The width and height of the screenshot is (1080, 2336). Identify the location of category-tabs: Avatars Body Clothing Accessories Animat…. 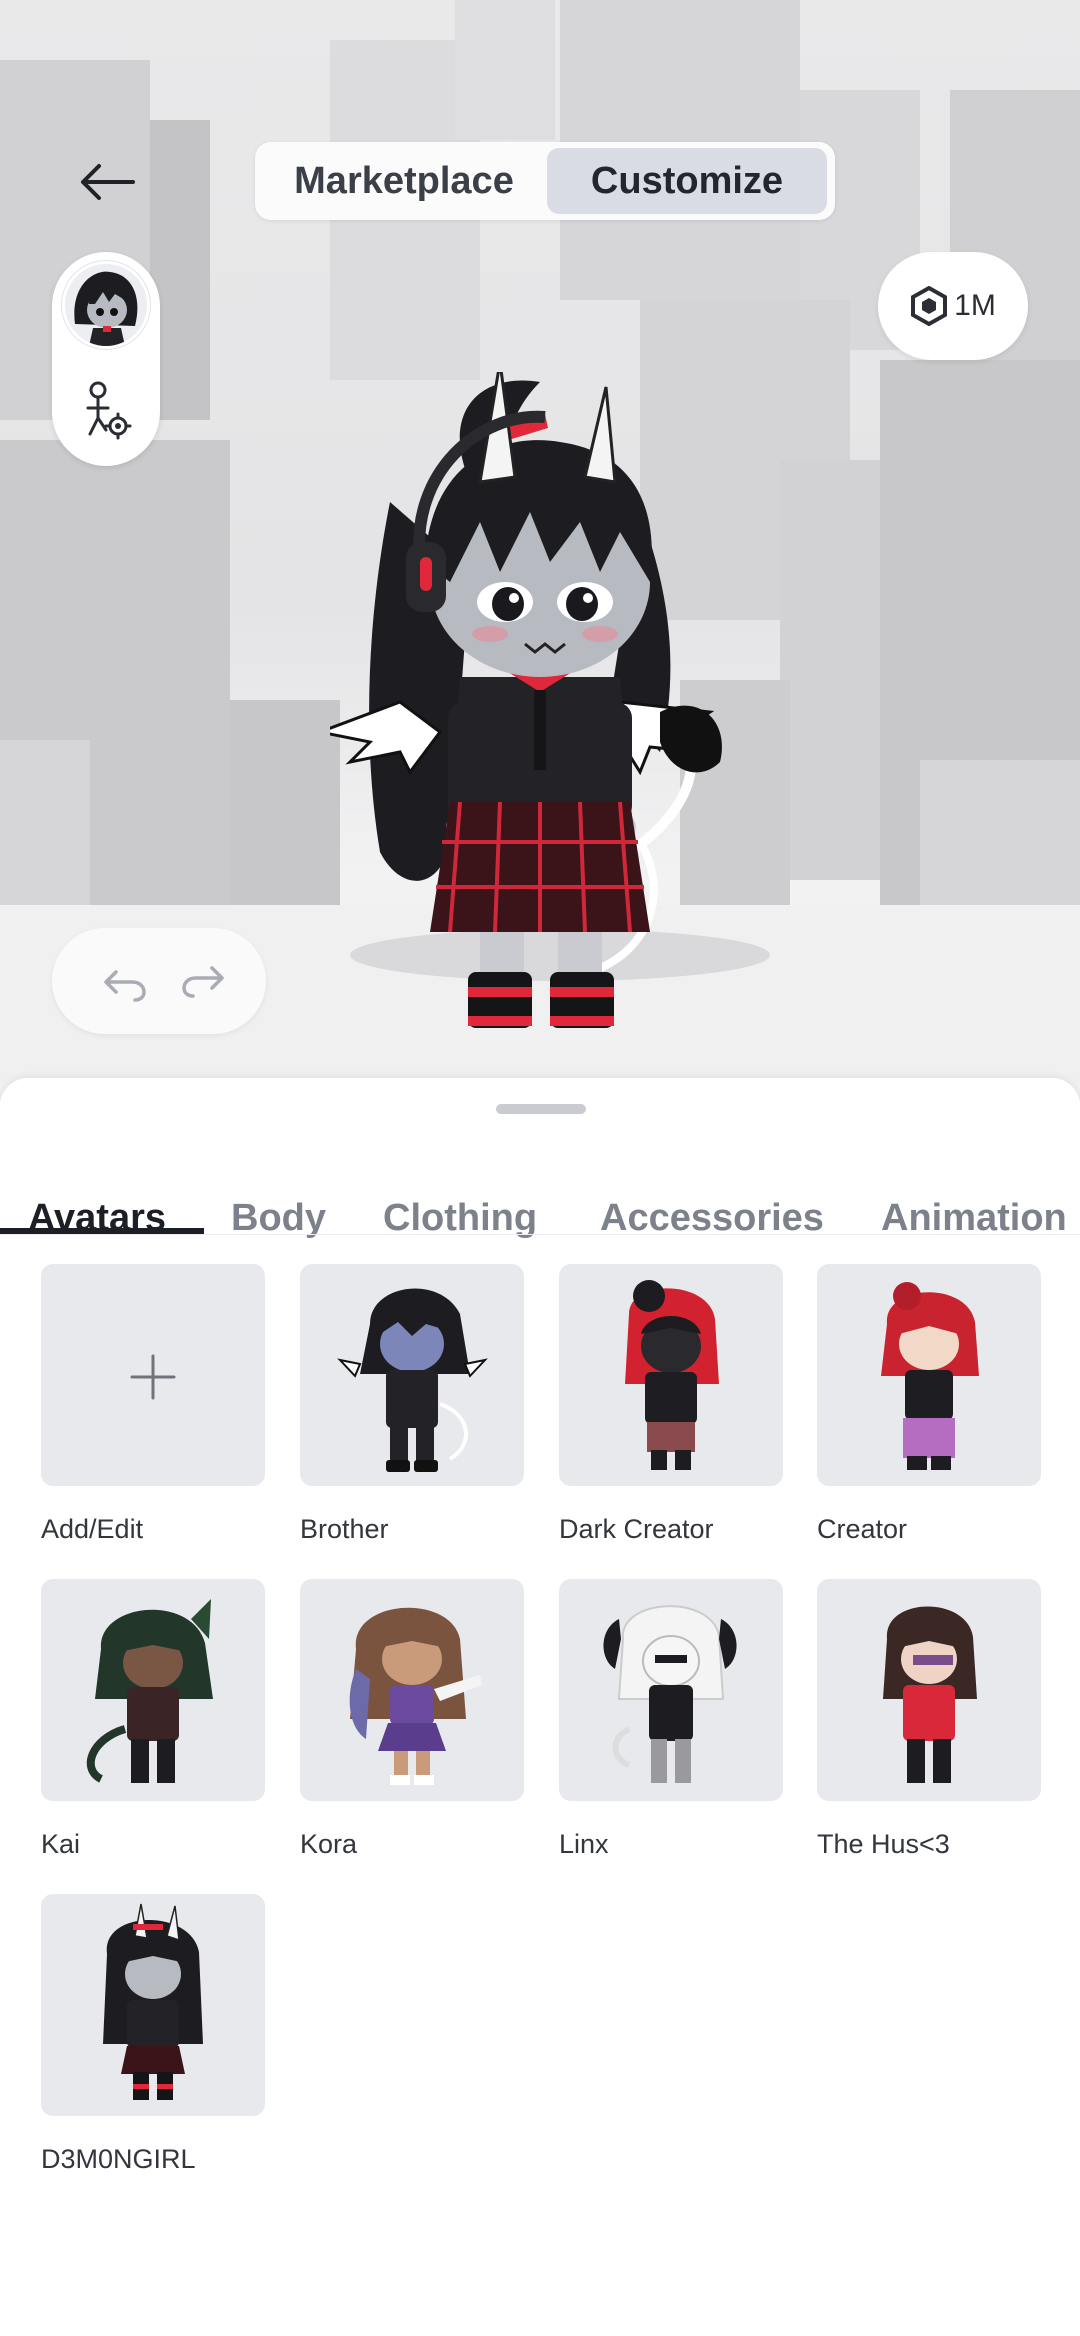
(540, 1218).